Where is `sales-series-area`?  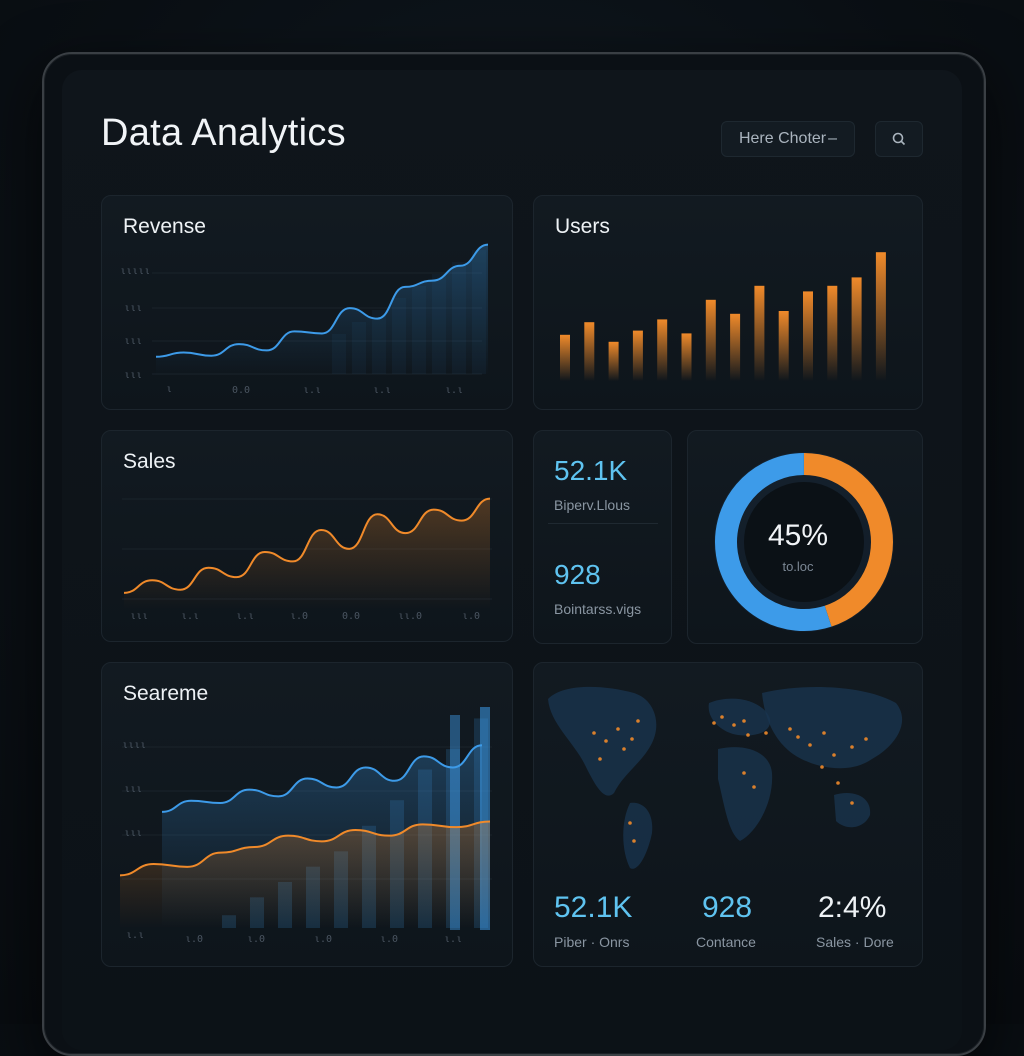 sales-series-area is located at coordinates (307, 553).